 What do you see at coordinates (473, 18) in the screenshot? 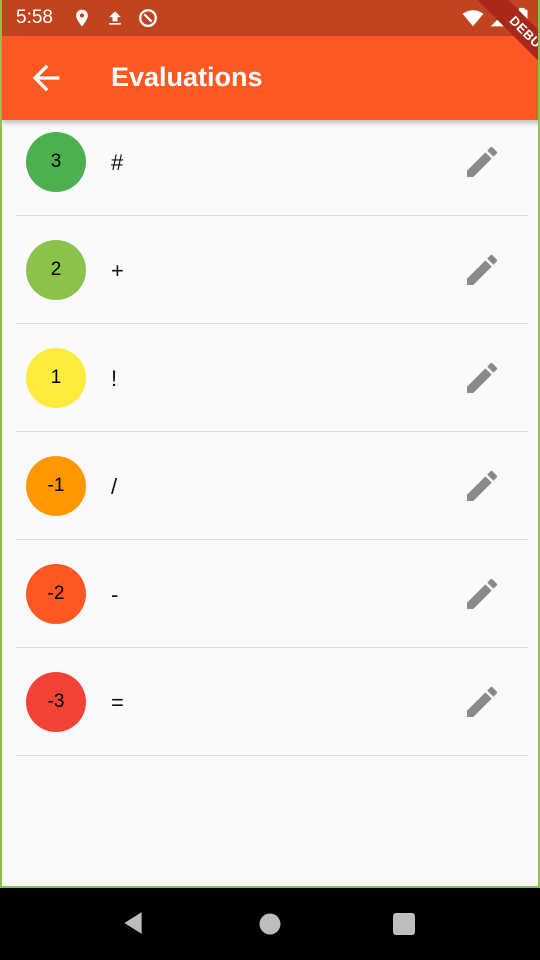
I see `wifi-icon` at bounding box center [473, 18].